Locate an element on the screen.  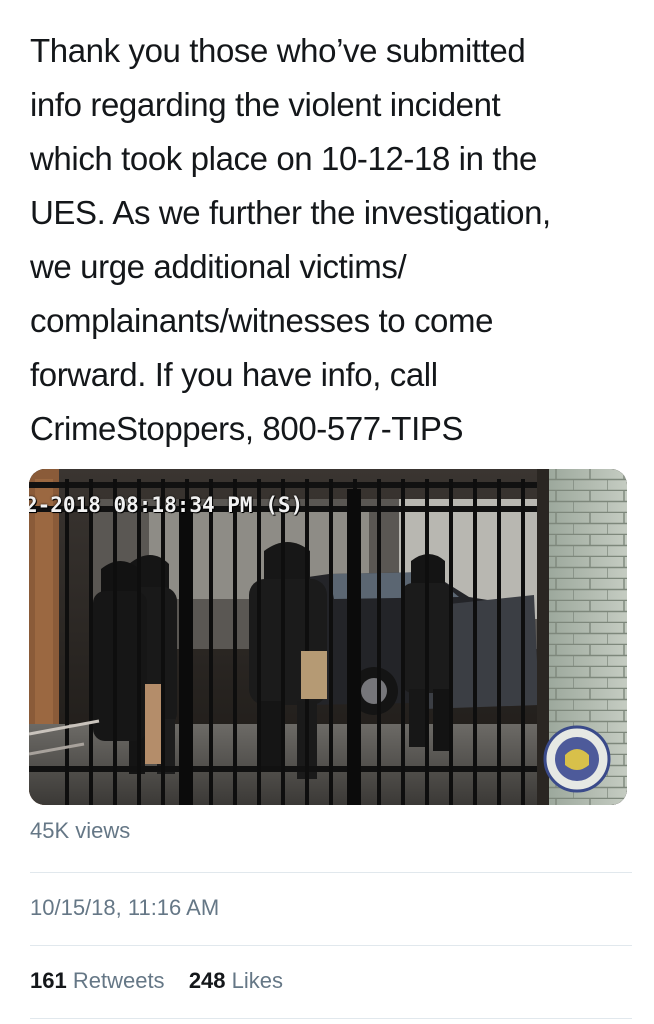
retweets-label: Retweets is located at coordinates (118, 980).